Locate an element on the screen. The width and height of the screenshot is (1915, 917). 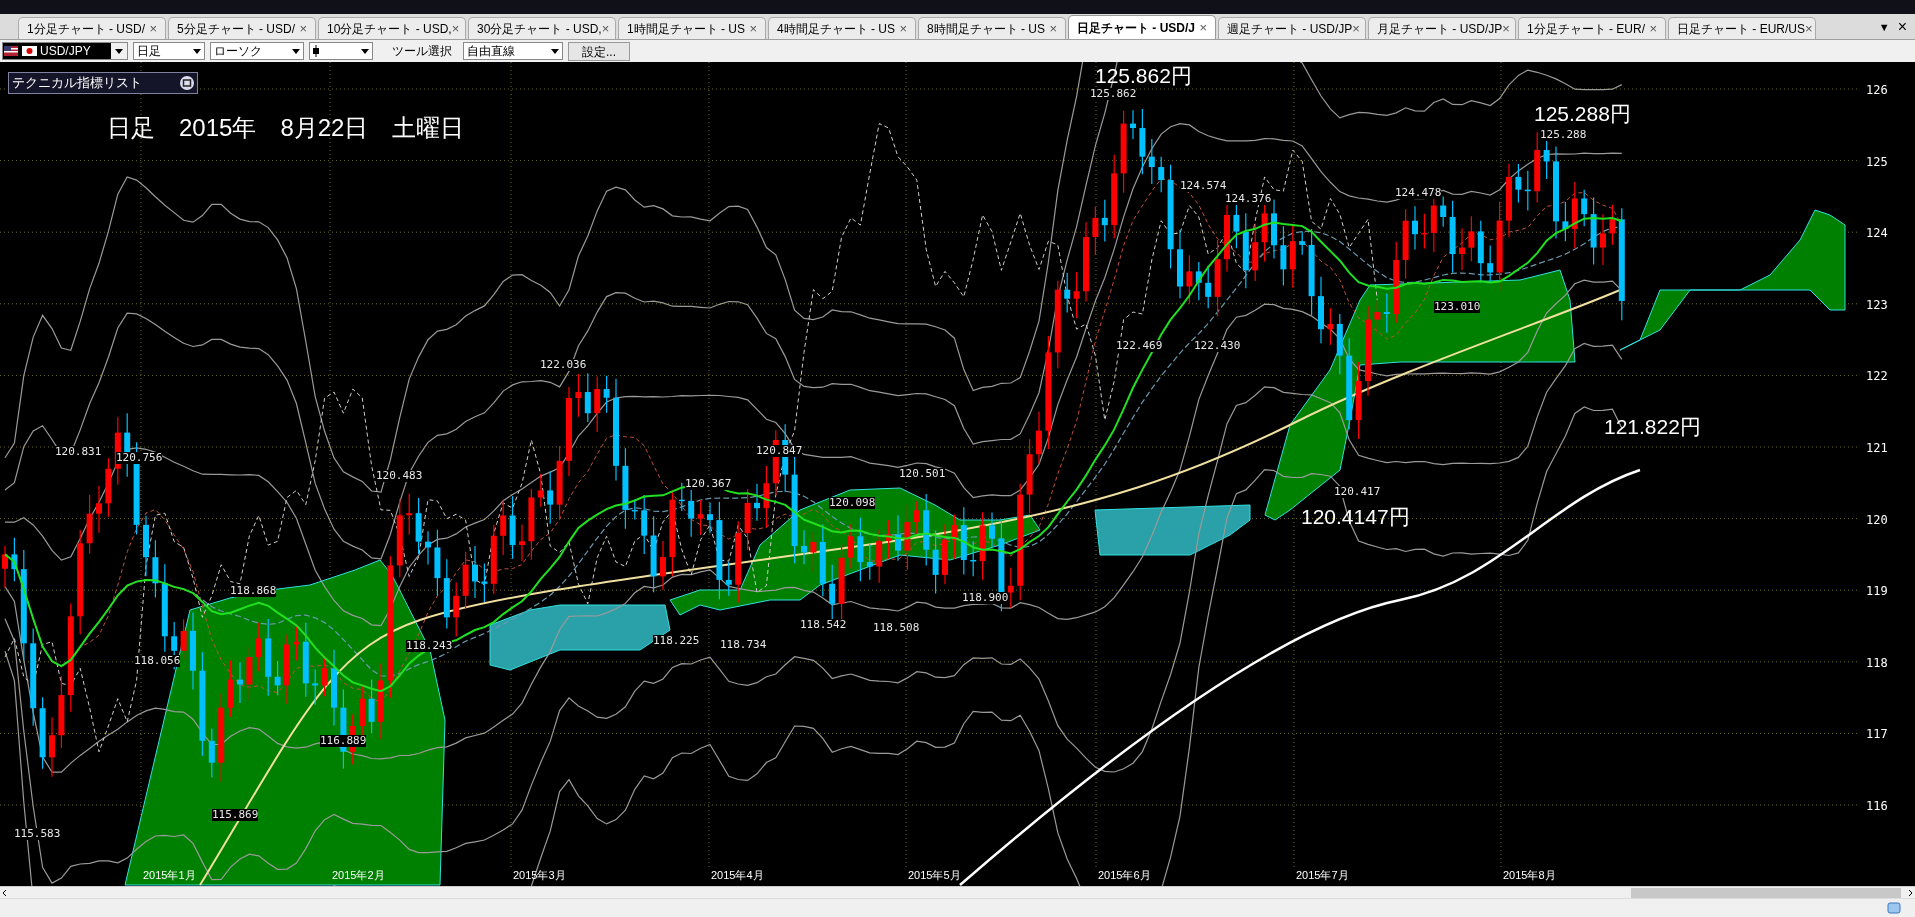
flag-icon is located at coordinates (21, 51).